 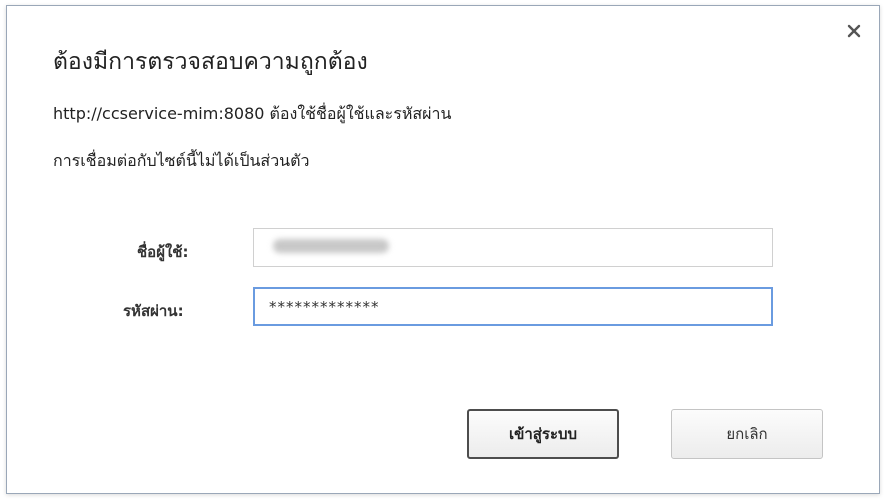 What do you see at coordinates (181, 160) in the screenshot?
I see `dialog-message-privacy: การเชื่อมต่อกับไซต์นี้ไม่ได้เป็นส่วนตัว` at bounding box center [181, 160].